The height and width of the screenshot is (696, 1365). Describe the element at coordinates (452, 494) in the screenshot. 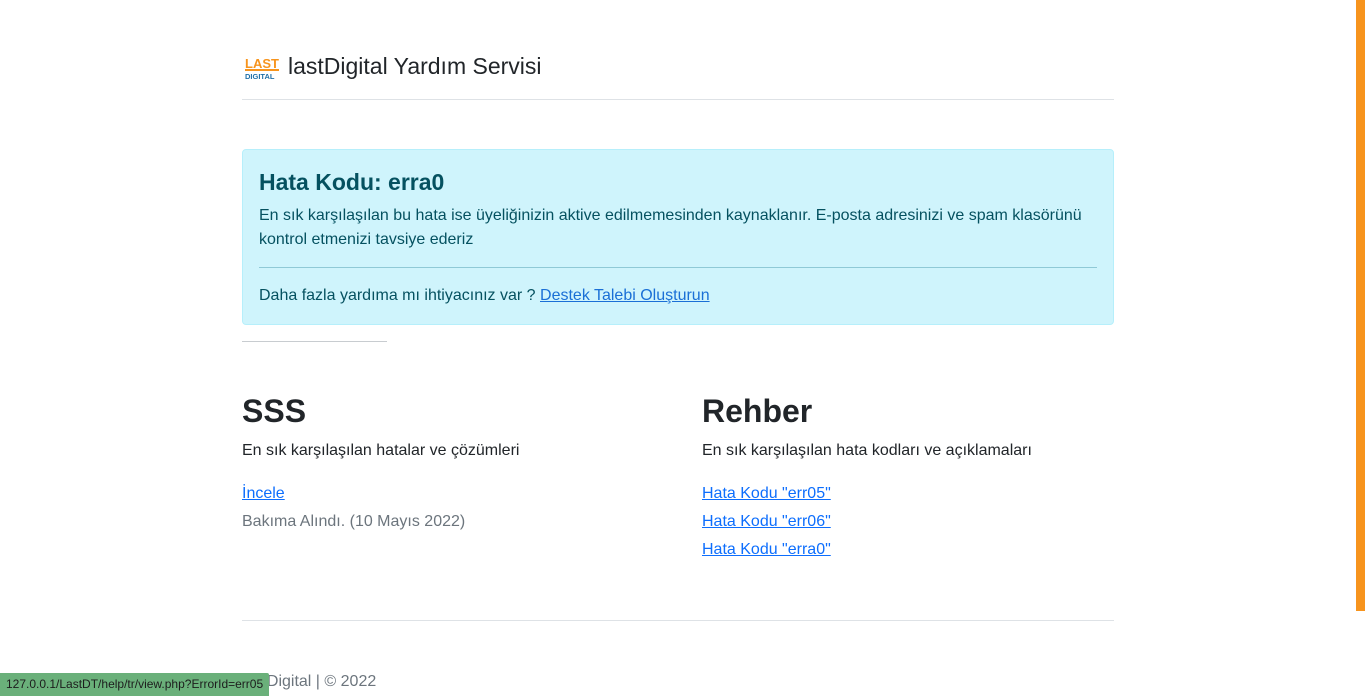

I see `faq-inspect-link: İncele` at that location.